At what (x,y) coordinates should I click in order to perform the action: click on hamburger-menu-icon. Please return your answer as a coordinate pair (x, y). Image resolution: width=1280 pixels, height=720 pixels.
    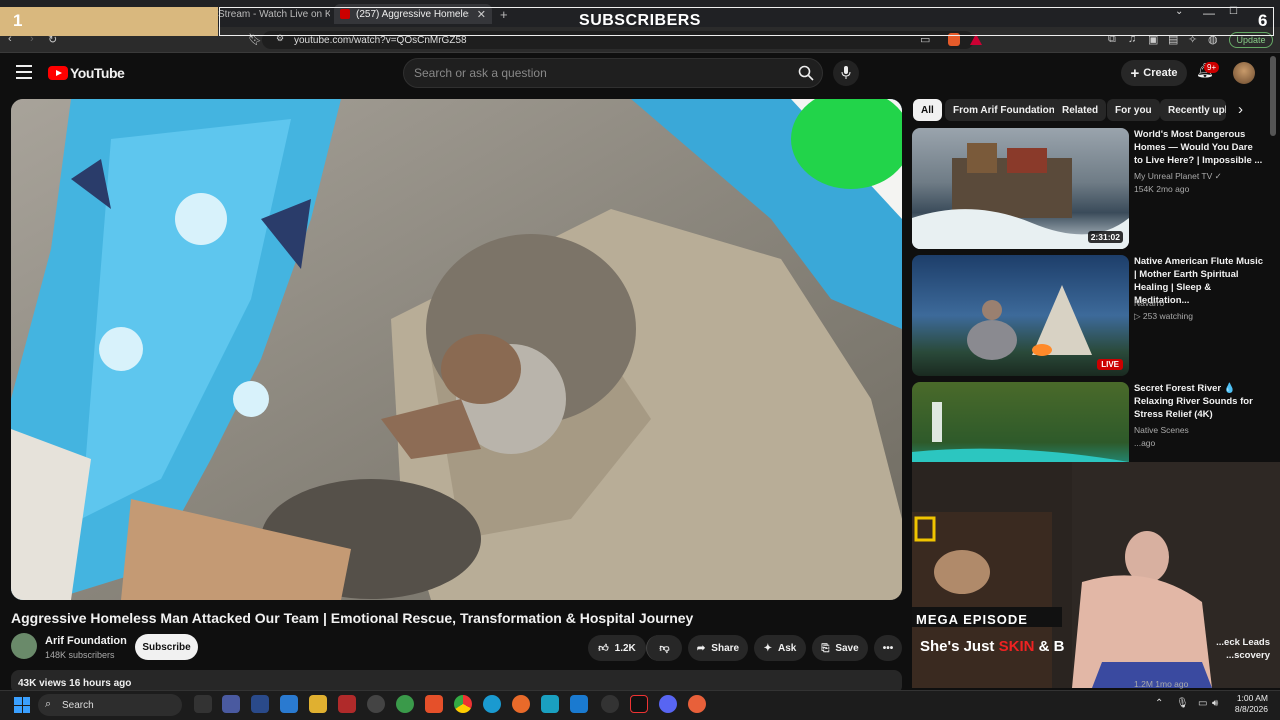
    Looking at the image, I should click on (24, 72).